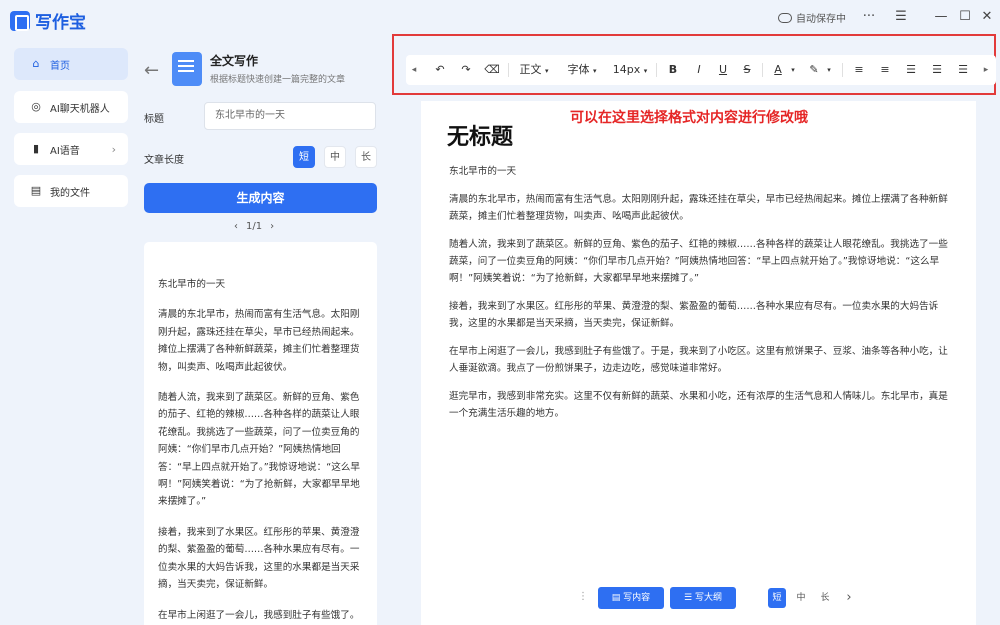 Image resolution: width=1000 pixels, height=625 pixels. I want to click on toolbar-scroll-right: ▸, so click(986, 70).